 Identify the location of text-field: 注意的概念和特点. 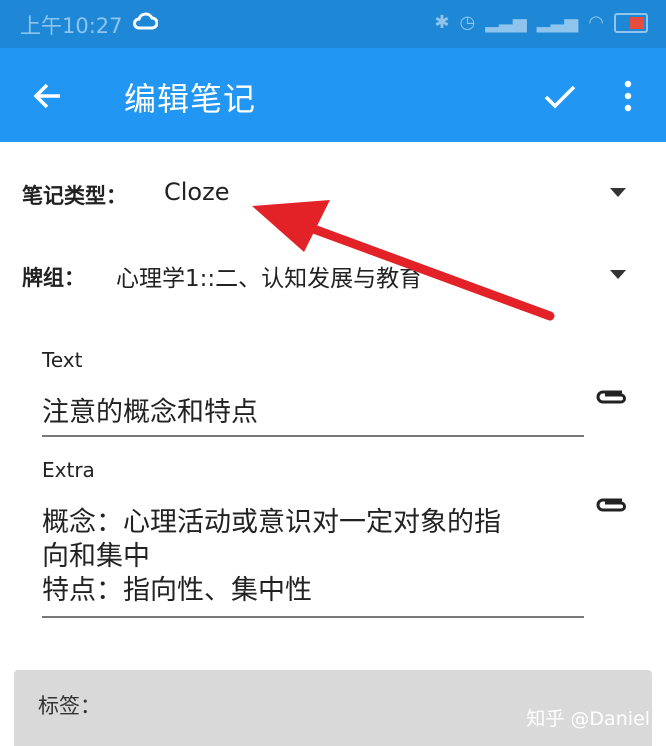
(150, 413).